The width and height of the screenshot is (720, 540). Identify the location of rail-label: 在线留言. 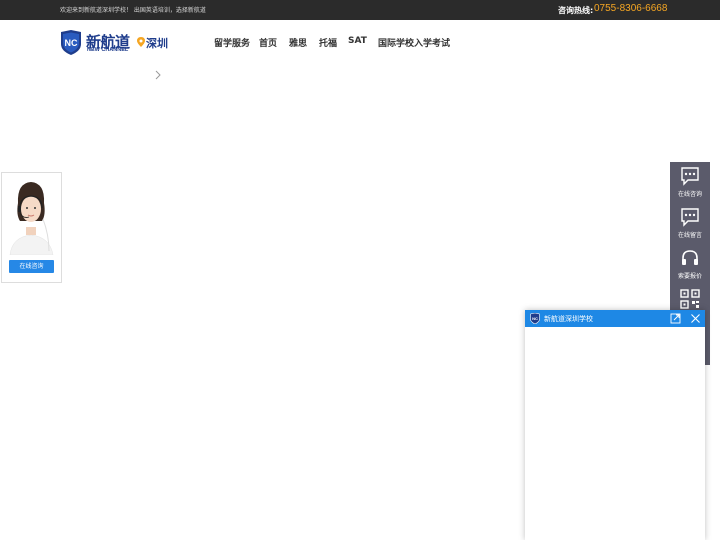
(689, 235).